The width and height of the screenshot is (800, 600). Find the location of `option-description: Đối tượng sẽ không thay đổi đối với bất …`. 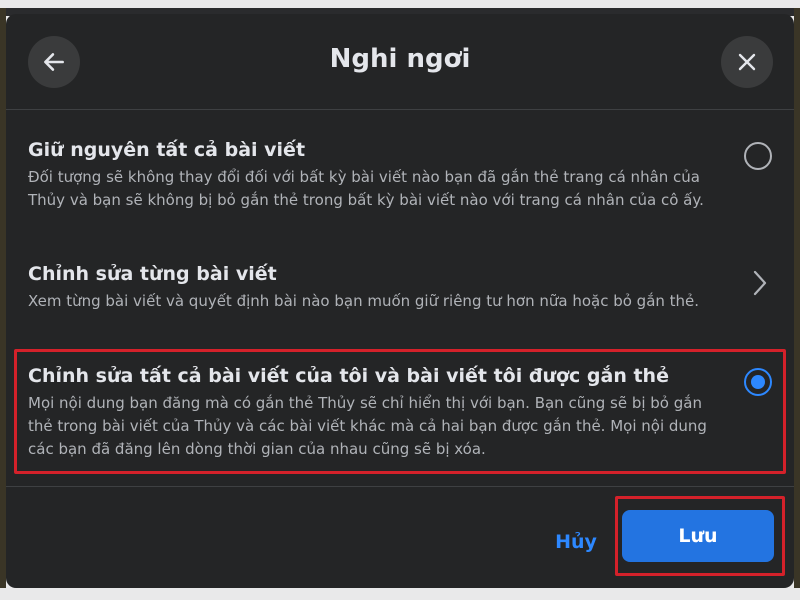

option-description: Đối tượng sẽ không thay đổi đối với bất … is located at coordinates (366, 188).